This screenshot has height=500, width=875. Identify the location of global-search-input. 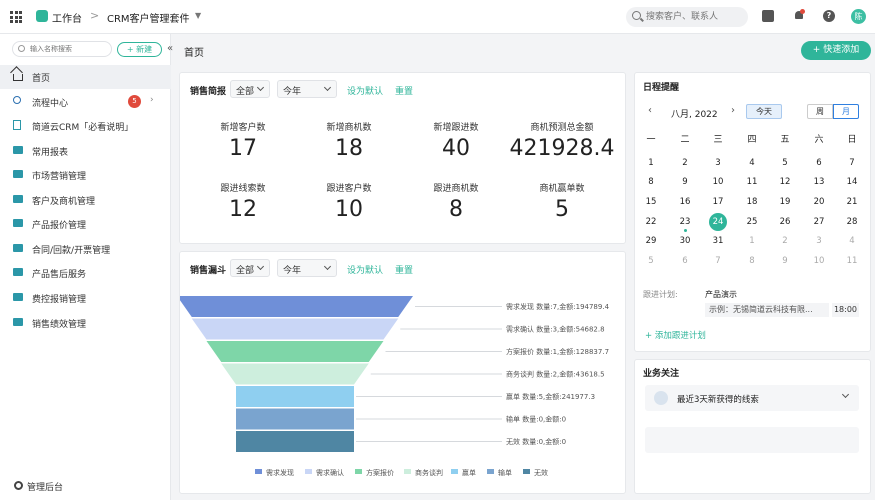
(694, 17).